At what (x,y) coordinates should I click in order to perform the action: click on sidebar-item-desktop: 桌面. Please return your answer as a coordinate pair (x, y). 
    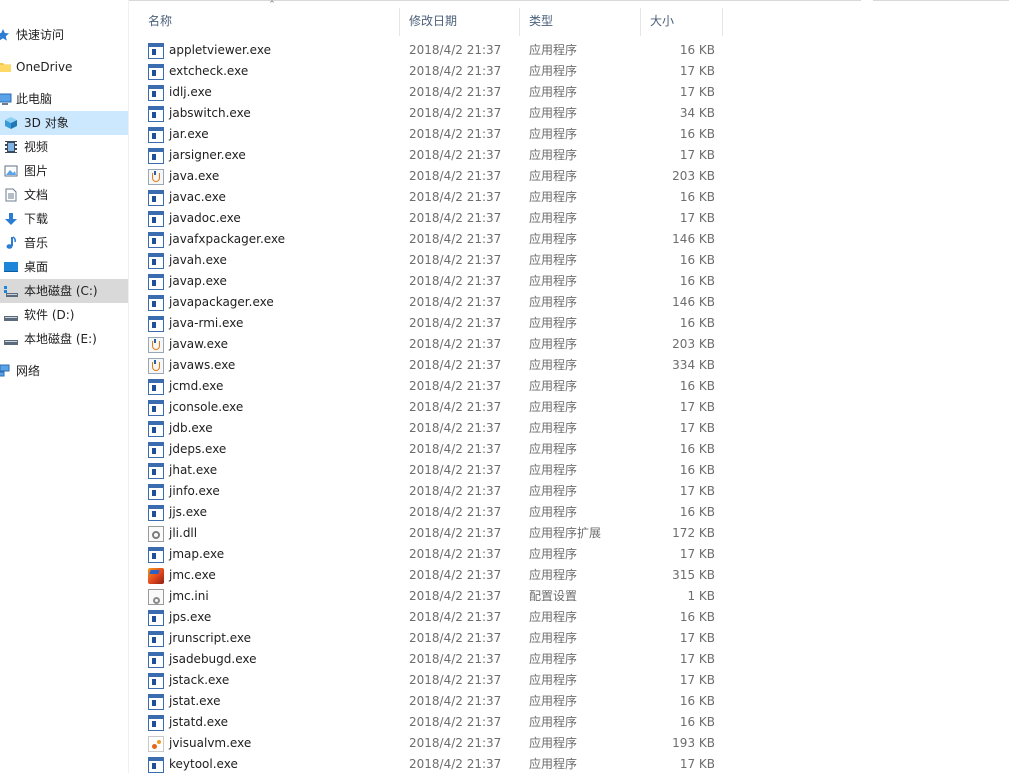
    Looking at the image, I should click on (64, 267).